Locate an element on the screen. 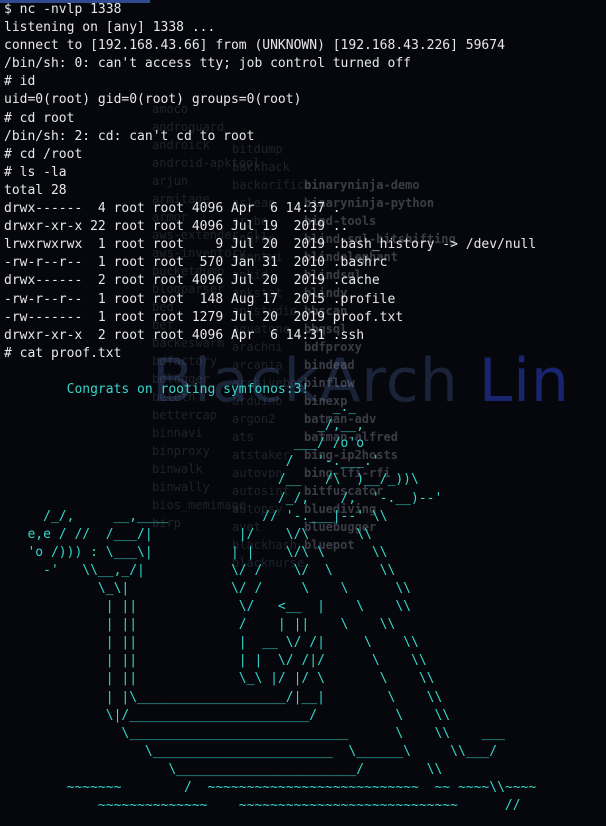 The image size is (606, 826). art-line: \_______________________ \______\ \\___/ is located at coordinates (251, 751).